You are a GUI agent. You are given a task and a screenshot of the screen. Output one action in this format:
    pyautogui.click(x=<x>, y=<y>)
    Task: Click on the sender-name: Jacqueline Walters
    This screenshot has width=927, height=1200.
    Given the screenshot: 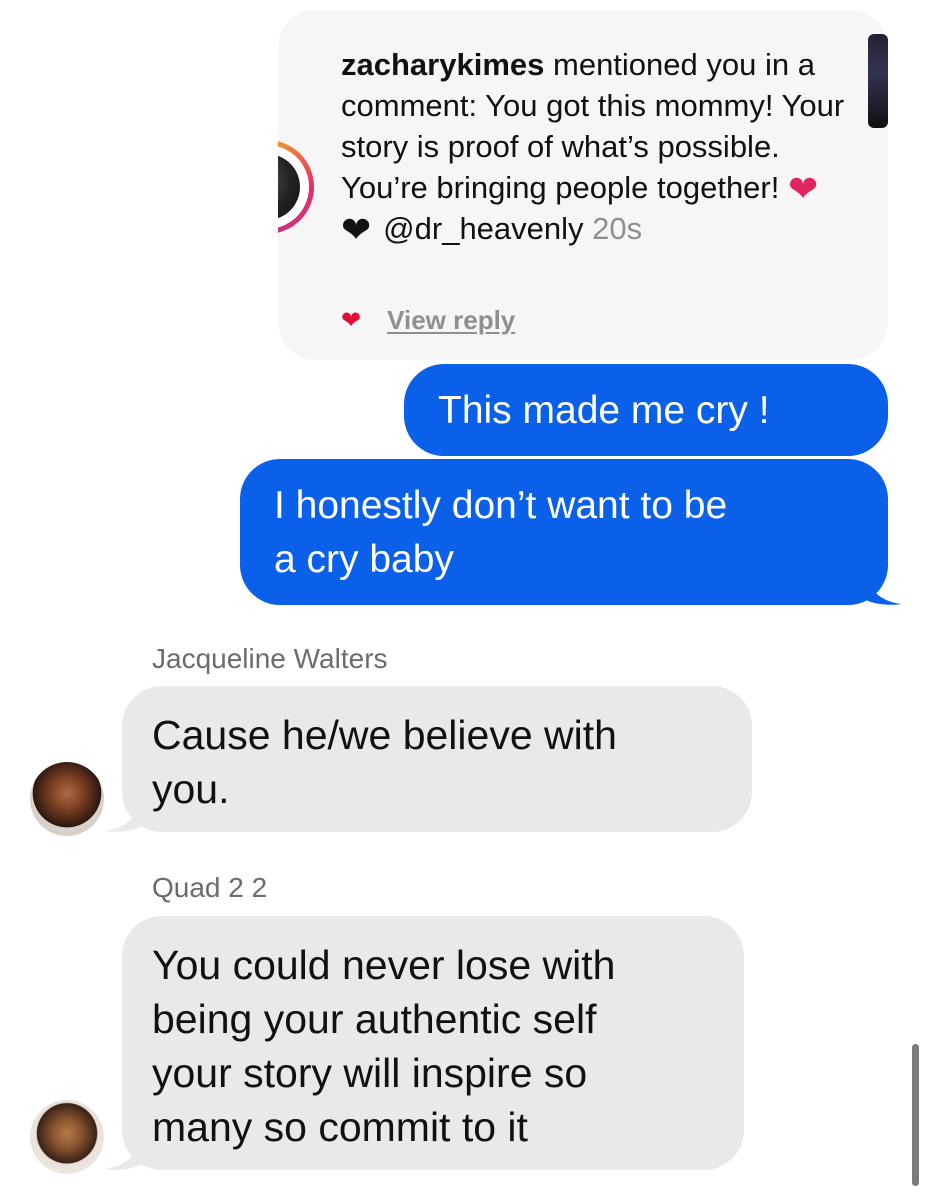 What is the action you would take?
    pyautogui.click(x=270, y=658)
    